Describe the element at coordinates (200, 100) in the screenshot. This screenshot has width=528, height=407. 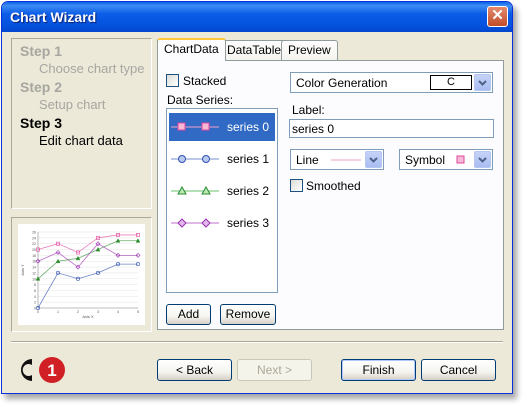
I see `data-series-label: Data Series:` at that location.